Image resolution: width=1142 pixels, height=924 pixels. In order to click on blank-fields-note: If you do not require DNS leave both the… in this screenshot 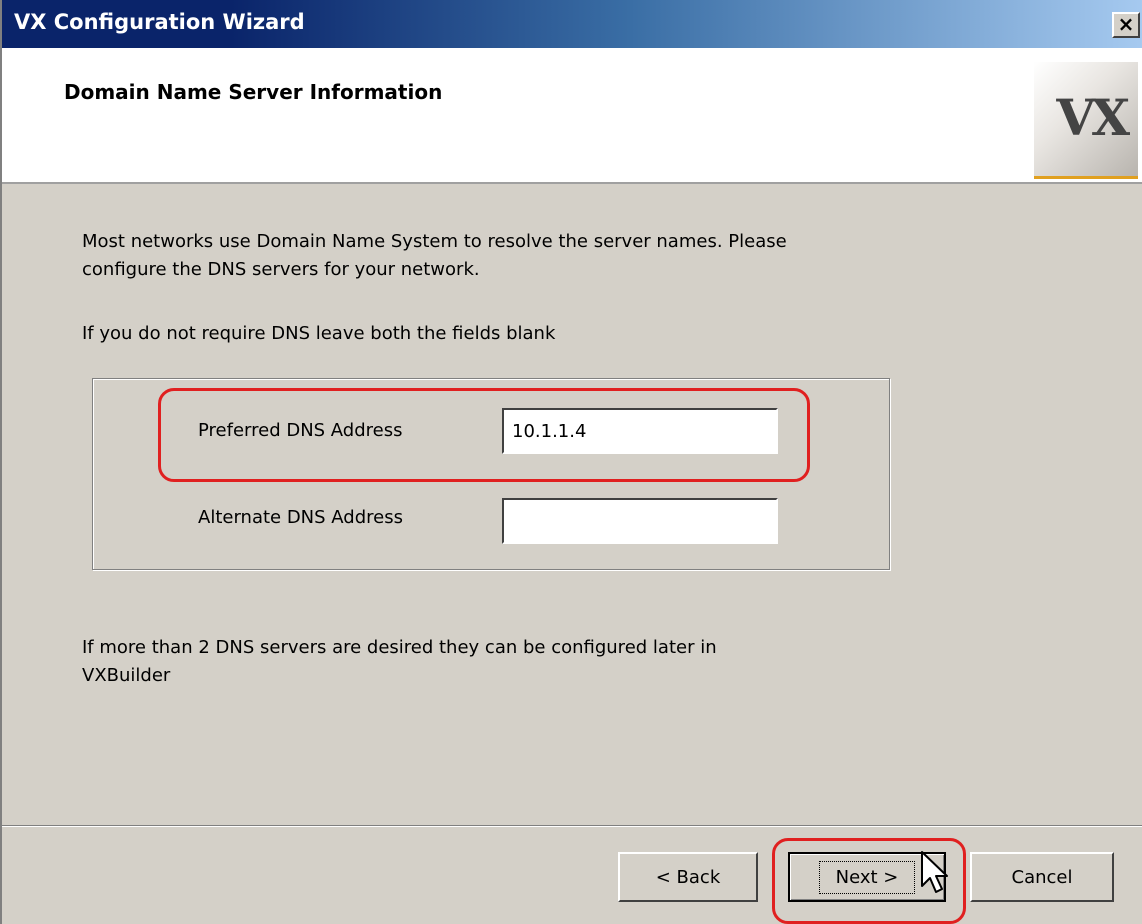, I will do `click(319, 333)`.